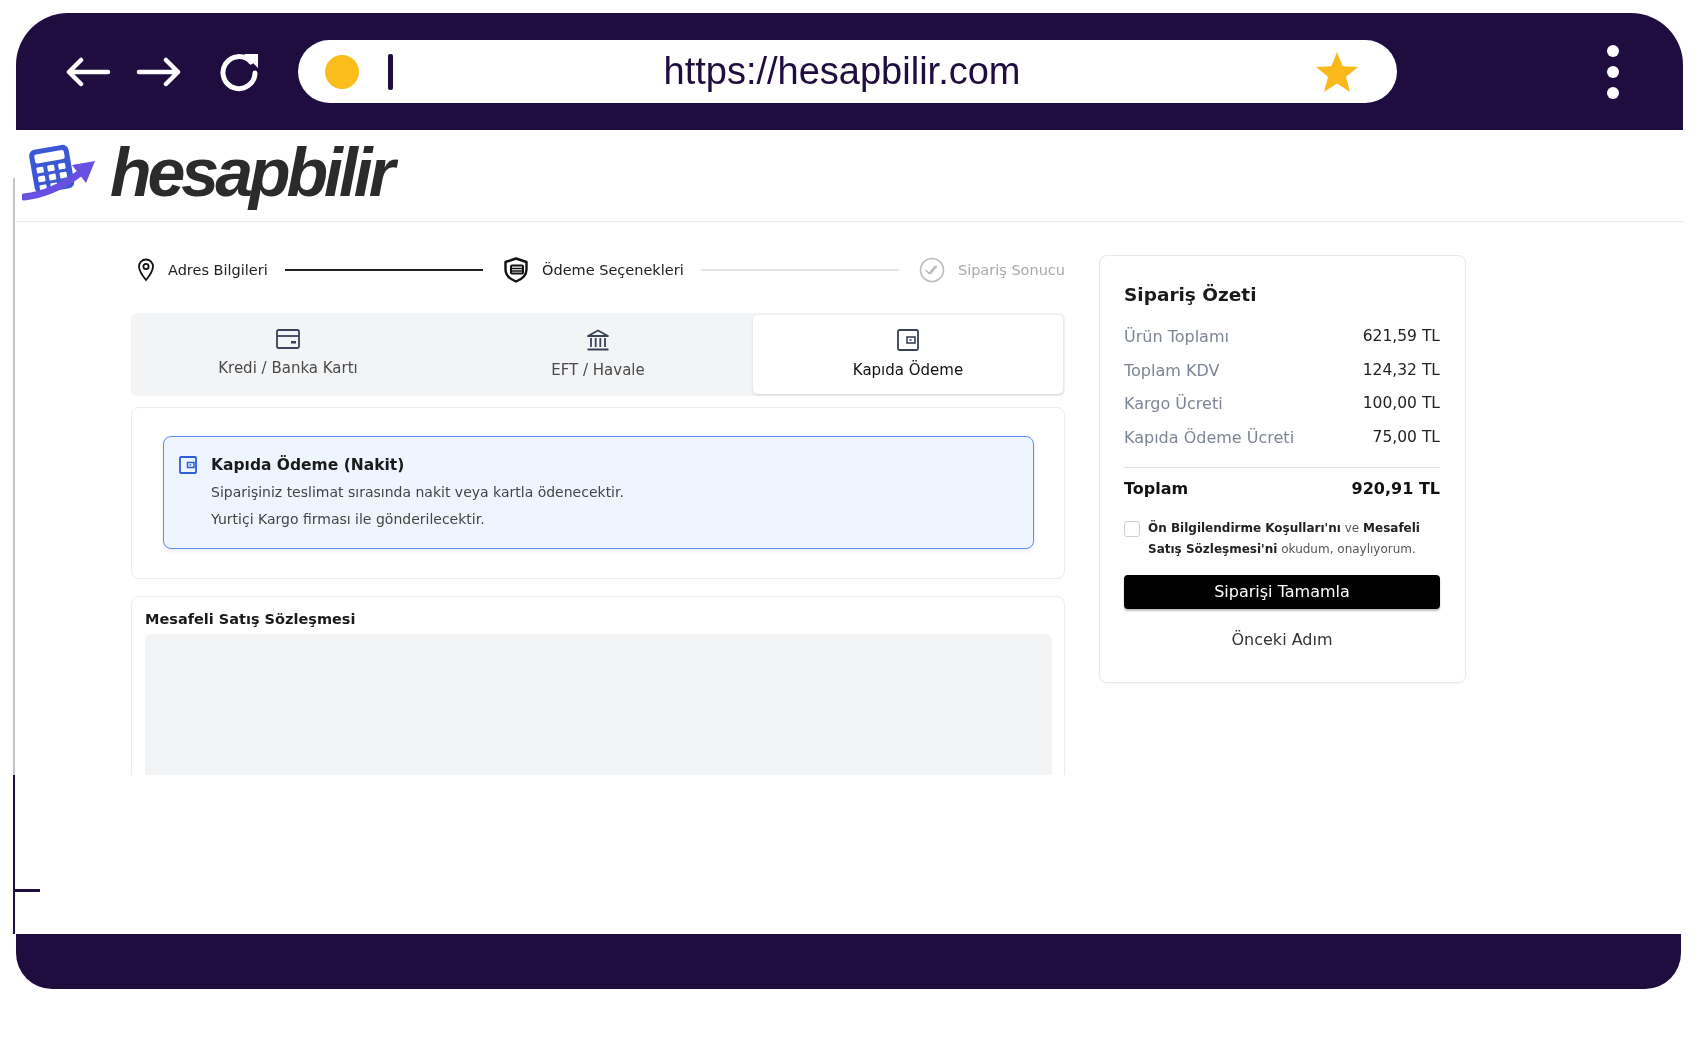 The width and height of the screenshot is (1700, 1050). What do you see at coordinates (288, 354) in the screenshot?
I see `payment-tab: Kredi / Banka Kartı` at bounding box center [288, 354].